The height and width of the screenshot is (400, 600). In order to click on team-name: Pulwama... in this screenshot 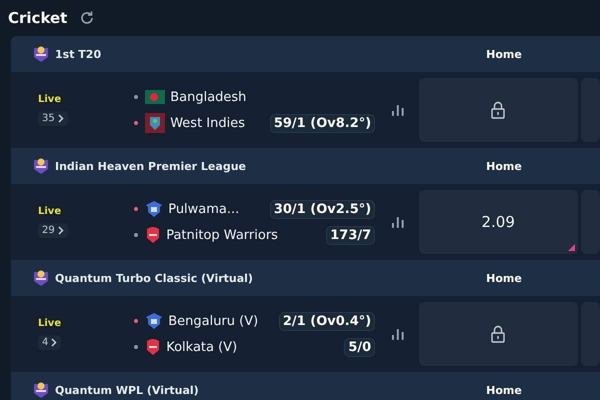, I will do `click(204, 209)`.